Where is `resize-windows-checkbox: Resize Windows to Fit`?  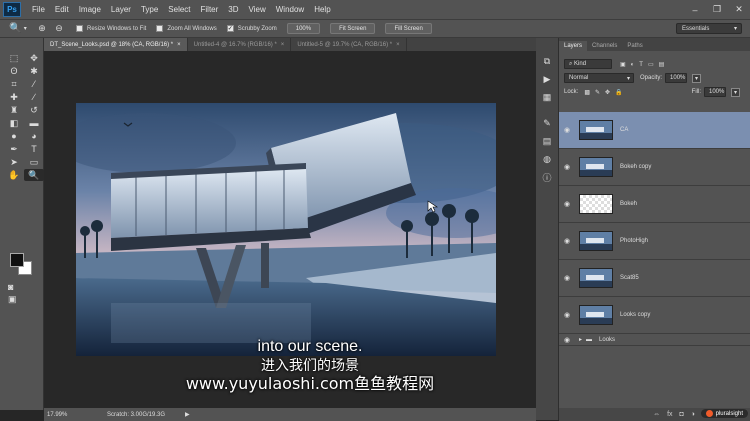 resize-windows-checkbox: Resize Windows to Fit is located at coordinates (111, 28).